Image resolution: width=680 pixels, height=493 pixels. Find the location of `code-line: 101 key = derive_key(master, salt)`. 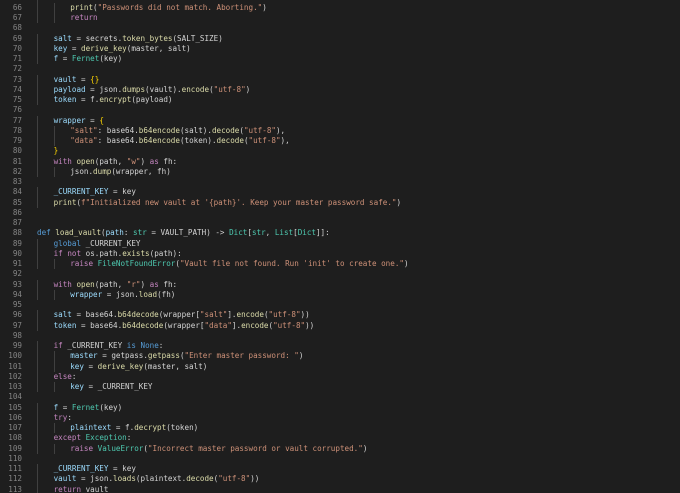

code-line: 101 key = derive_key(master, salt) is located at coordinates (340, 366).